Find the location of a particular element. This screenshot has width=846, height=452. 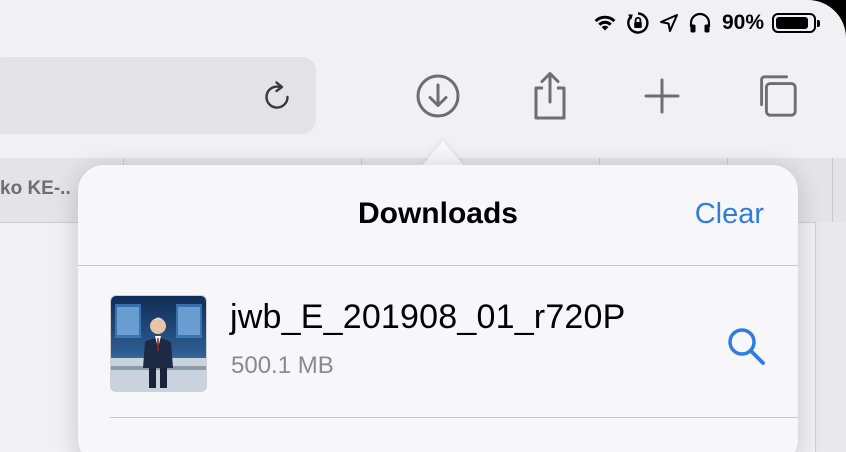

tab-title: ko KE-.. is located at coordinates (35, 189).